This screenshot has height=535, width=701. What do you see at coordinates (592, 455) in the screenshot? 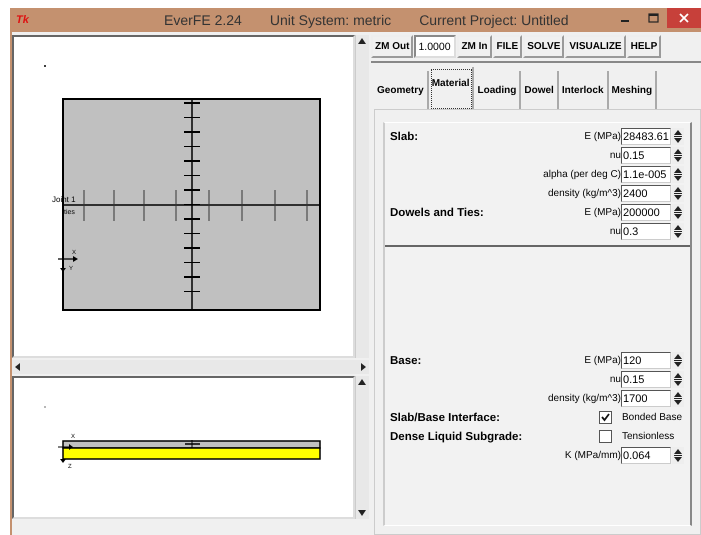
I see `field-label: K (MPa/mm)` at bounding box center [592, 455].